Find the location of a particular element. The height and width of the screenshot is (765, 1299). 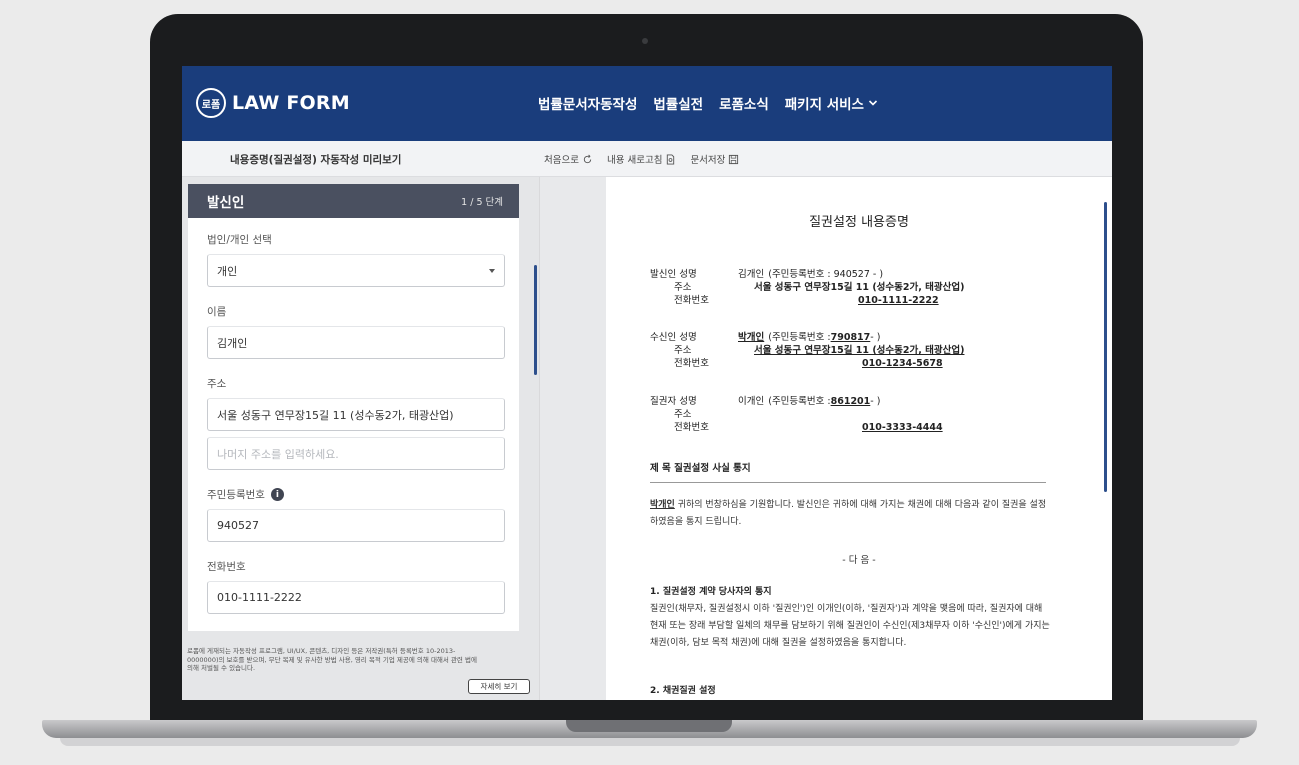

chevron-down-icon is located at coordinates (873, 103).